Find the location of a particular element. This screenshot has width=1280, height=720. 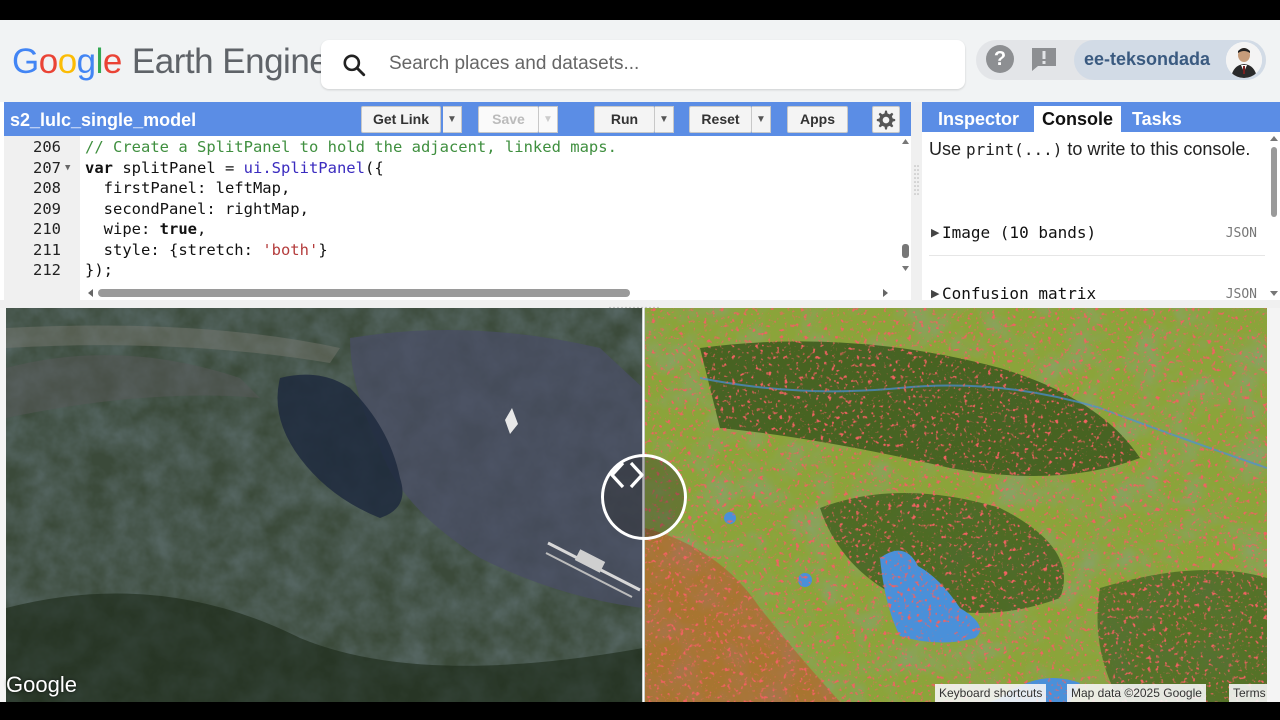

apps-button: Apps is located at coordinates (817, 119).